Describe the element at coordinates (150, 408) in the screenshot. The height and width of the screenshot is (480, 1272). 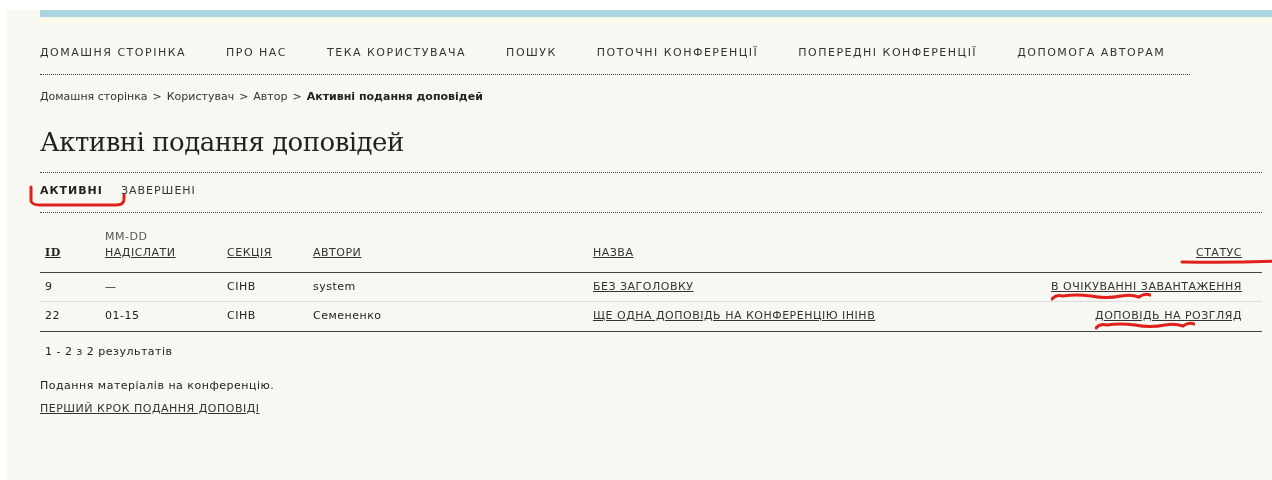
I see `first-step-link: ПЕРШИЙ КРОК ПОДАННЯ ДОПОВІДІ` at that location.